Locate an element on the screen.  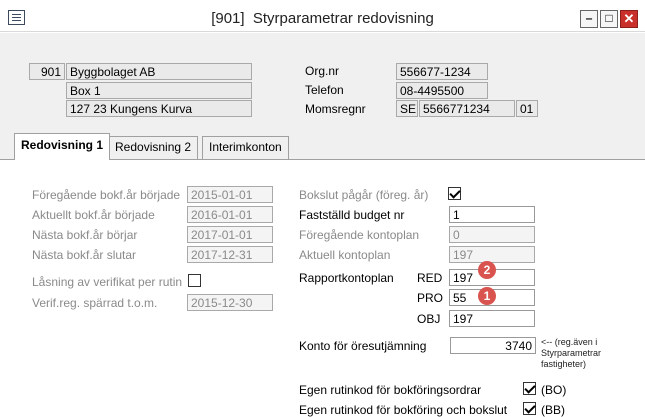
curr-chart-field: 197 is located at coordinates (492, 254).